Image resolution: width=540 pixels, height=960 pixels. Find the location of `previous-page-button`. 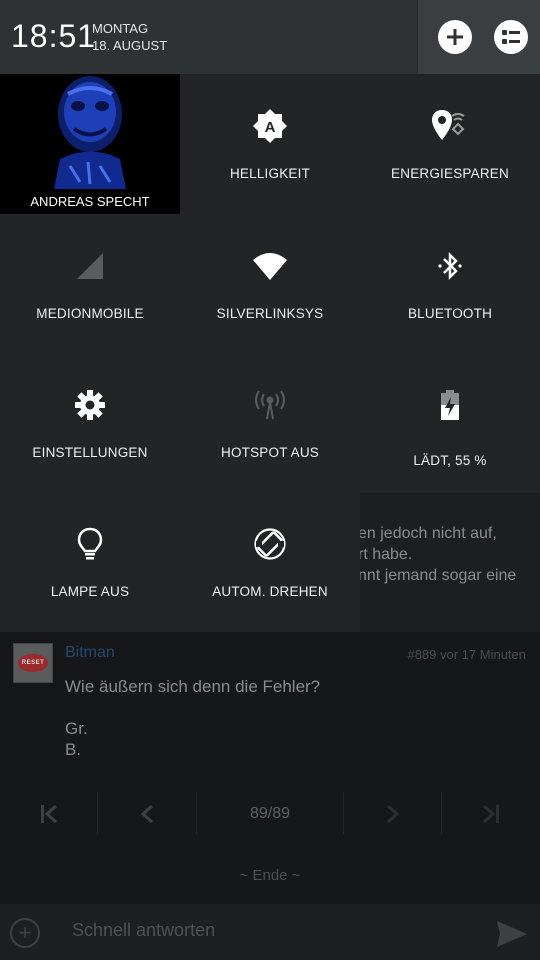

previous-page-button is located at coordinates (147, 814).